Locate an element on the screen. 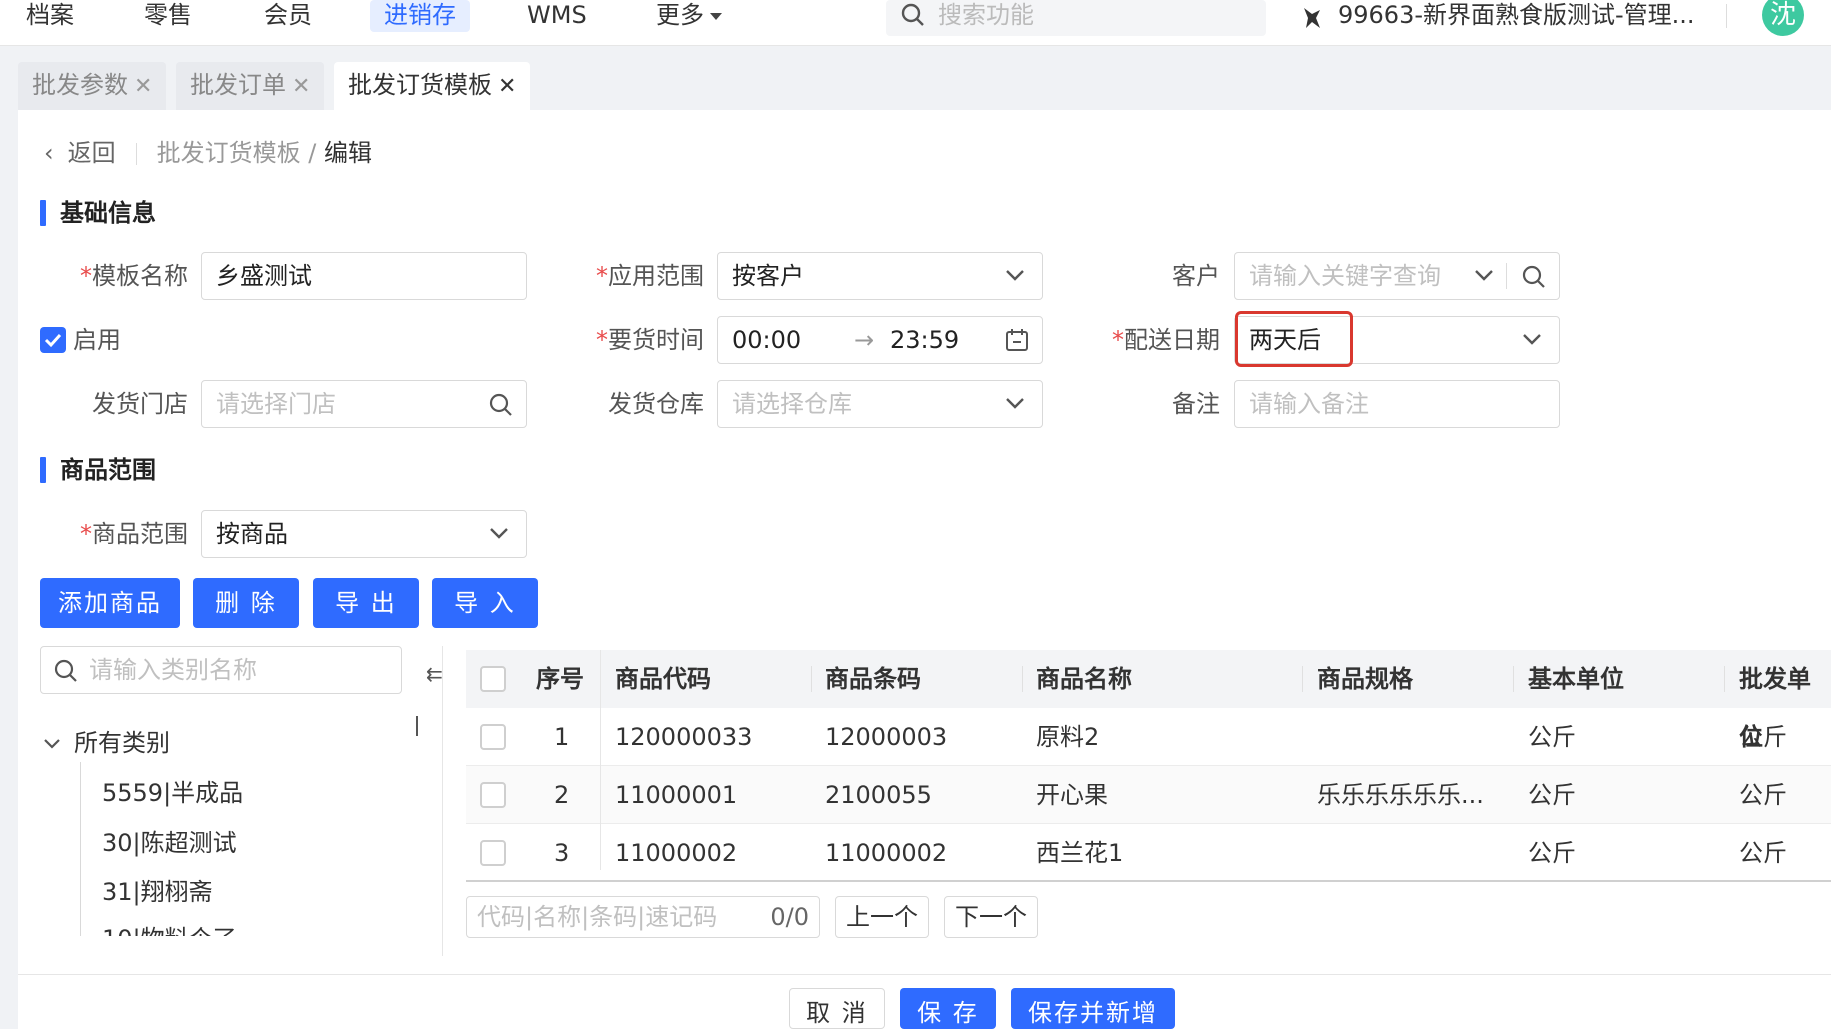 The width and height of the screenshot is (1831, 1029). cell-name: 开心果 is located at coordinates (1072, 795).